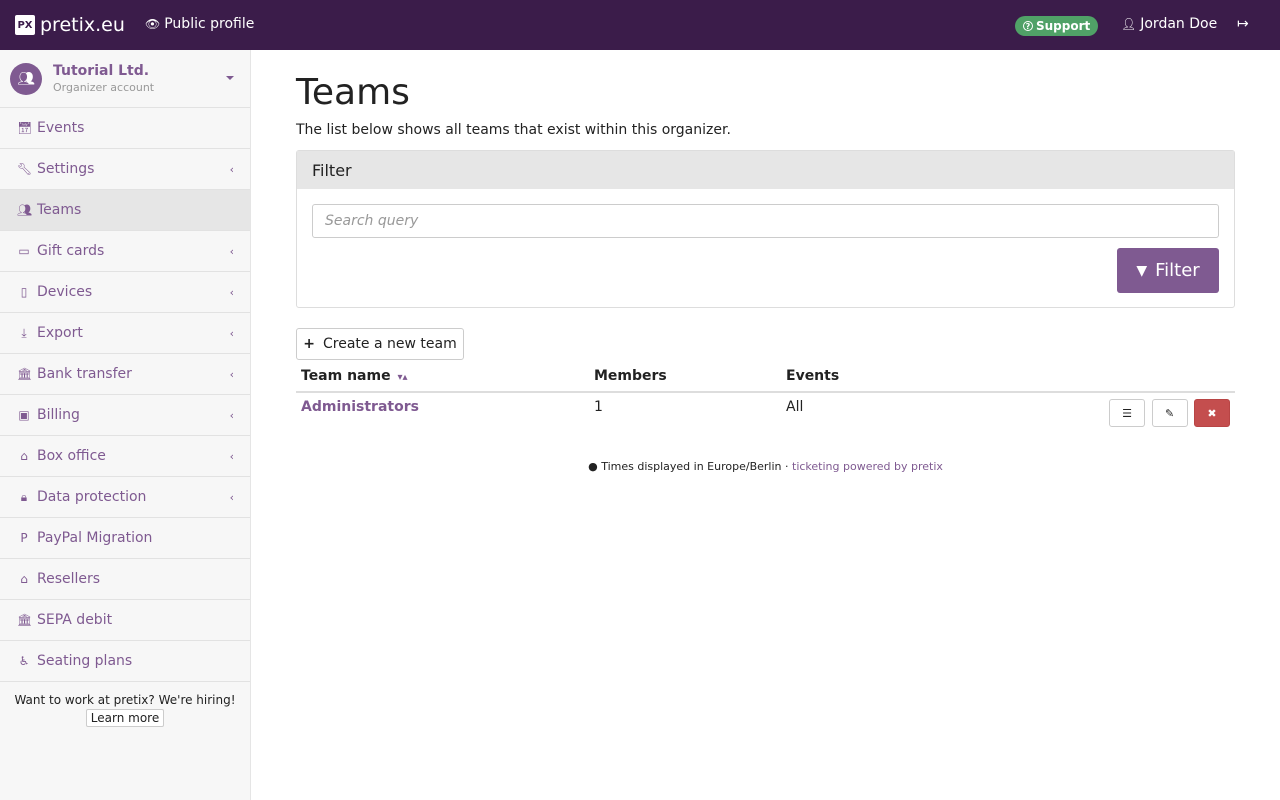 This screenshot has width=1280, height=800. I want to click on row-actions: ☰ ✎ ✖, so click(1138, 412).